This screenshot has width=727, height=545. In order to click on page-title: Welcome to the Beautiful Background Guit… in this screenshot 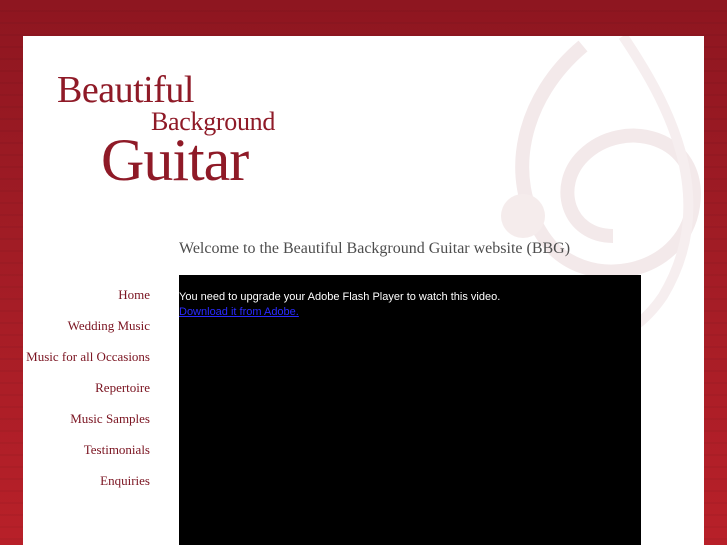, I will do `click(375, 248)`.